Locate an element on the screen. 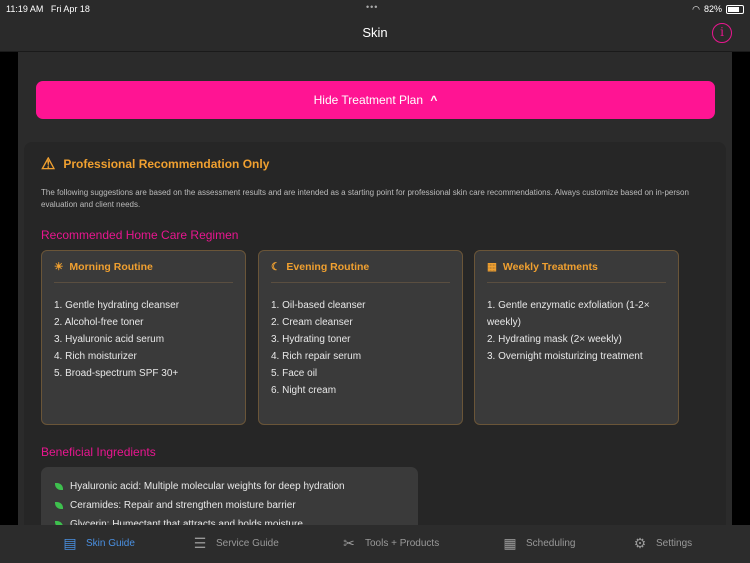 The image size is (750, 563). tab-tools-products: ✂ Tools + Products is located at coordinates (390, 543).